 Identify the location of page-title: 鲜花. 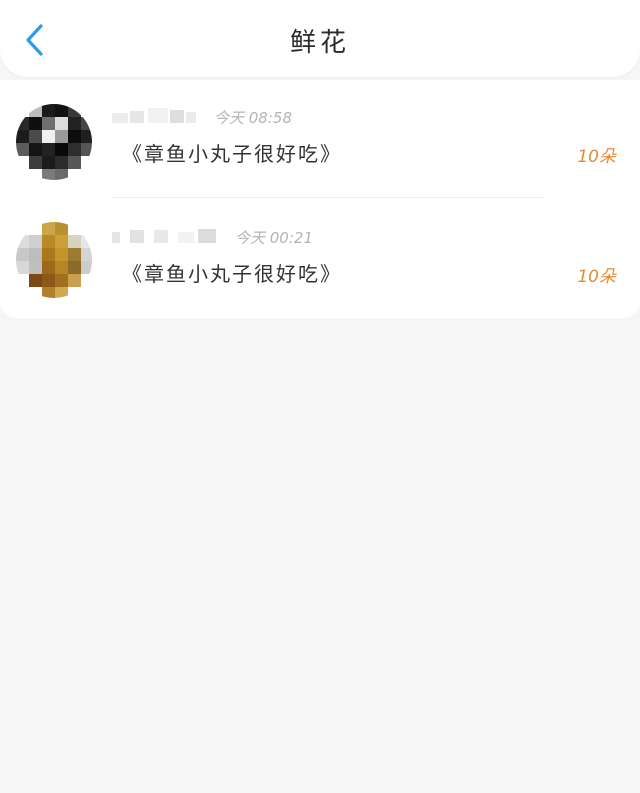
(319, 43).